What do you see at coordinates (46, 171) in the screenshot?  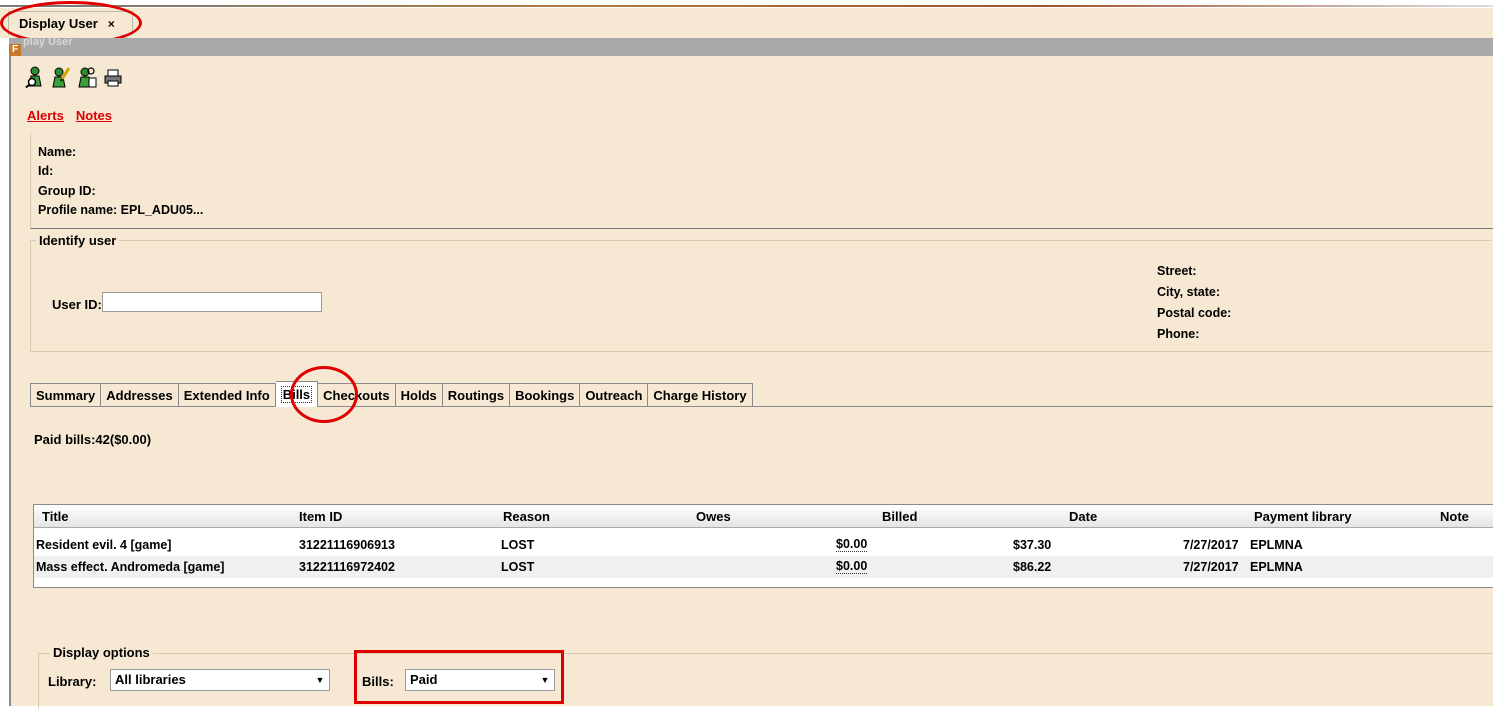 I see `id-label: Id:` at bounding box center [46, 171].